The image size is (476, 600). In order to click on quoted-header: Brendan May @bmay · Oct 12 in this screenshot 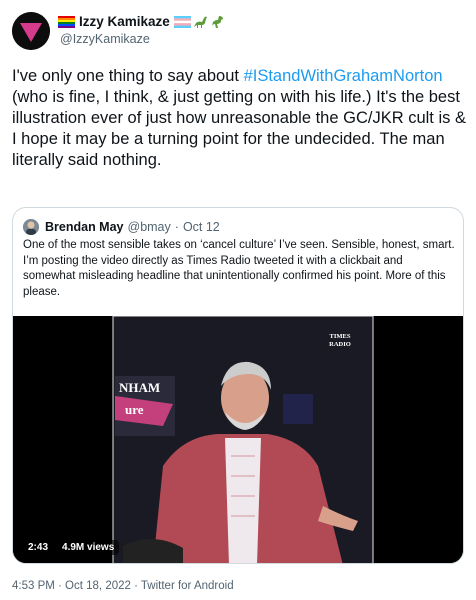, I will do `click(121, 227)`.